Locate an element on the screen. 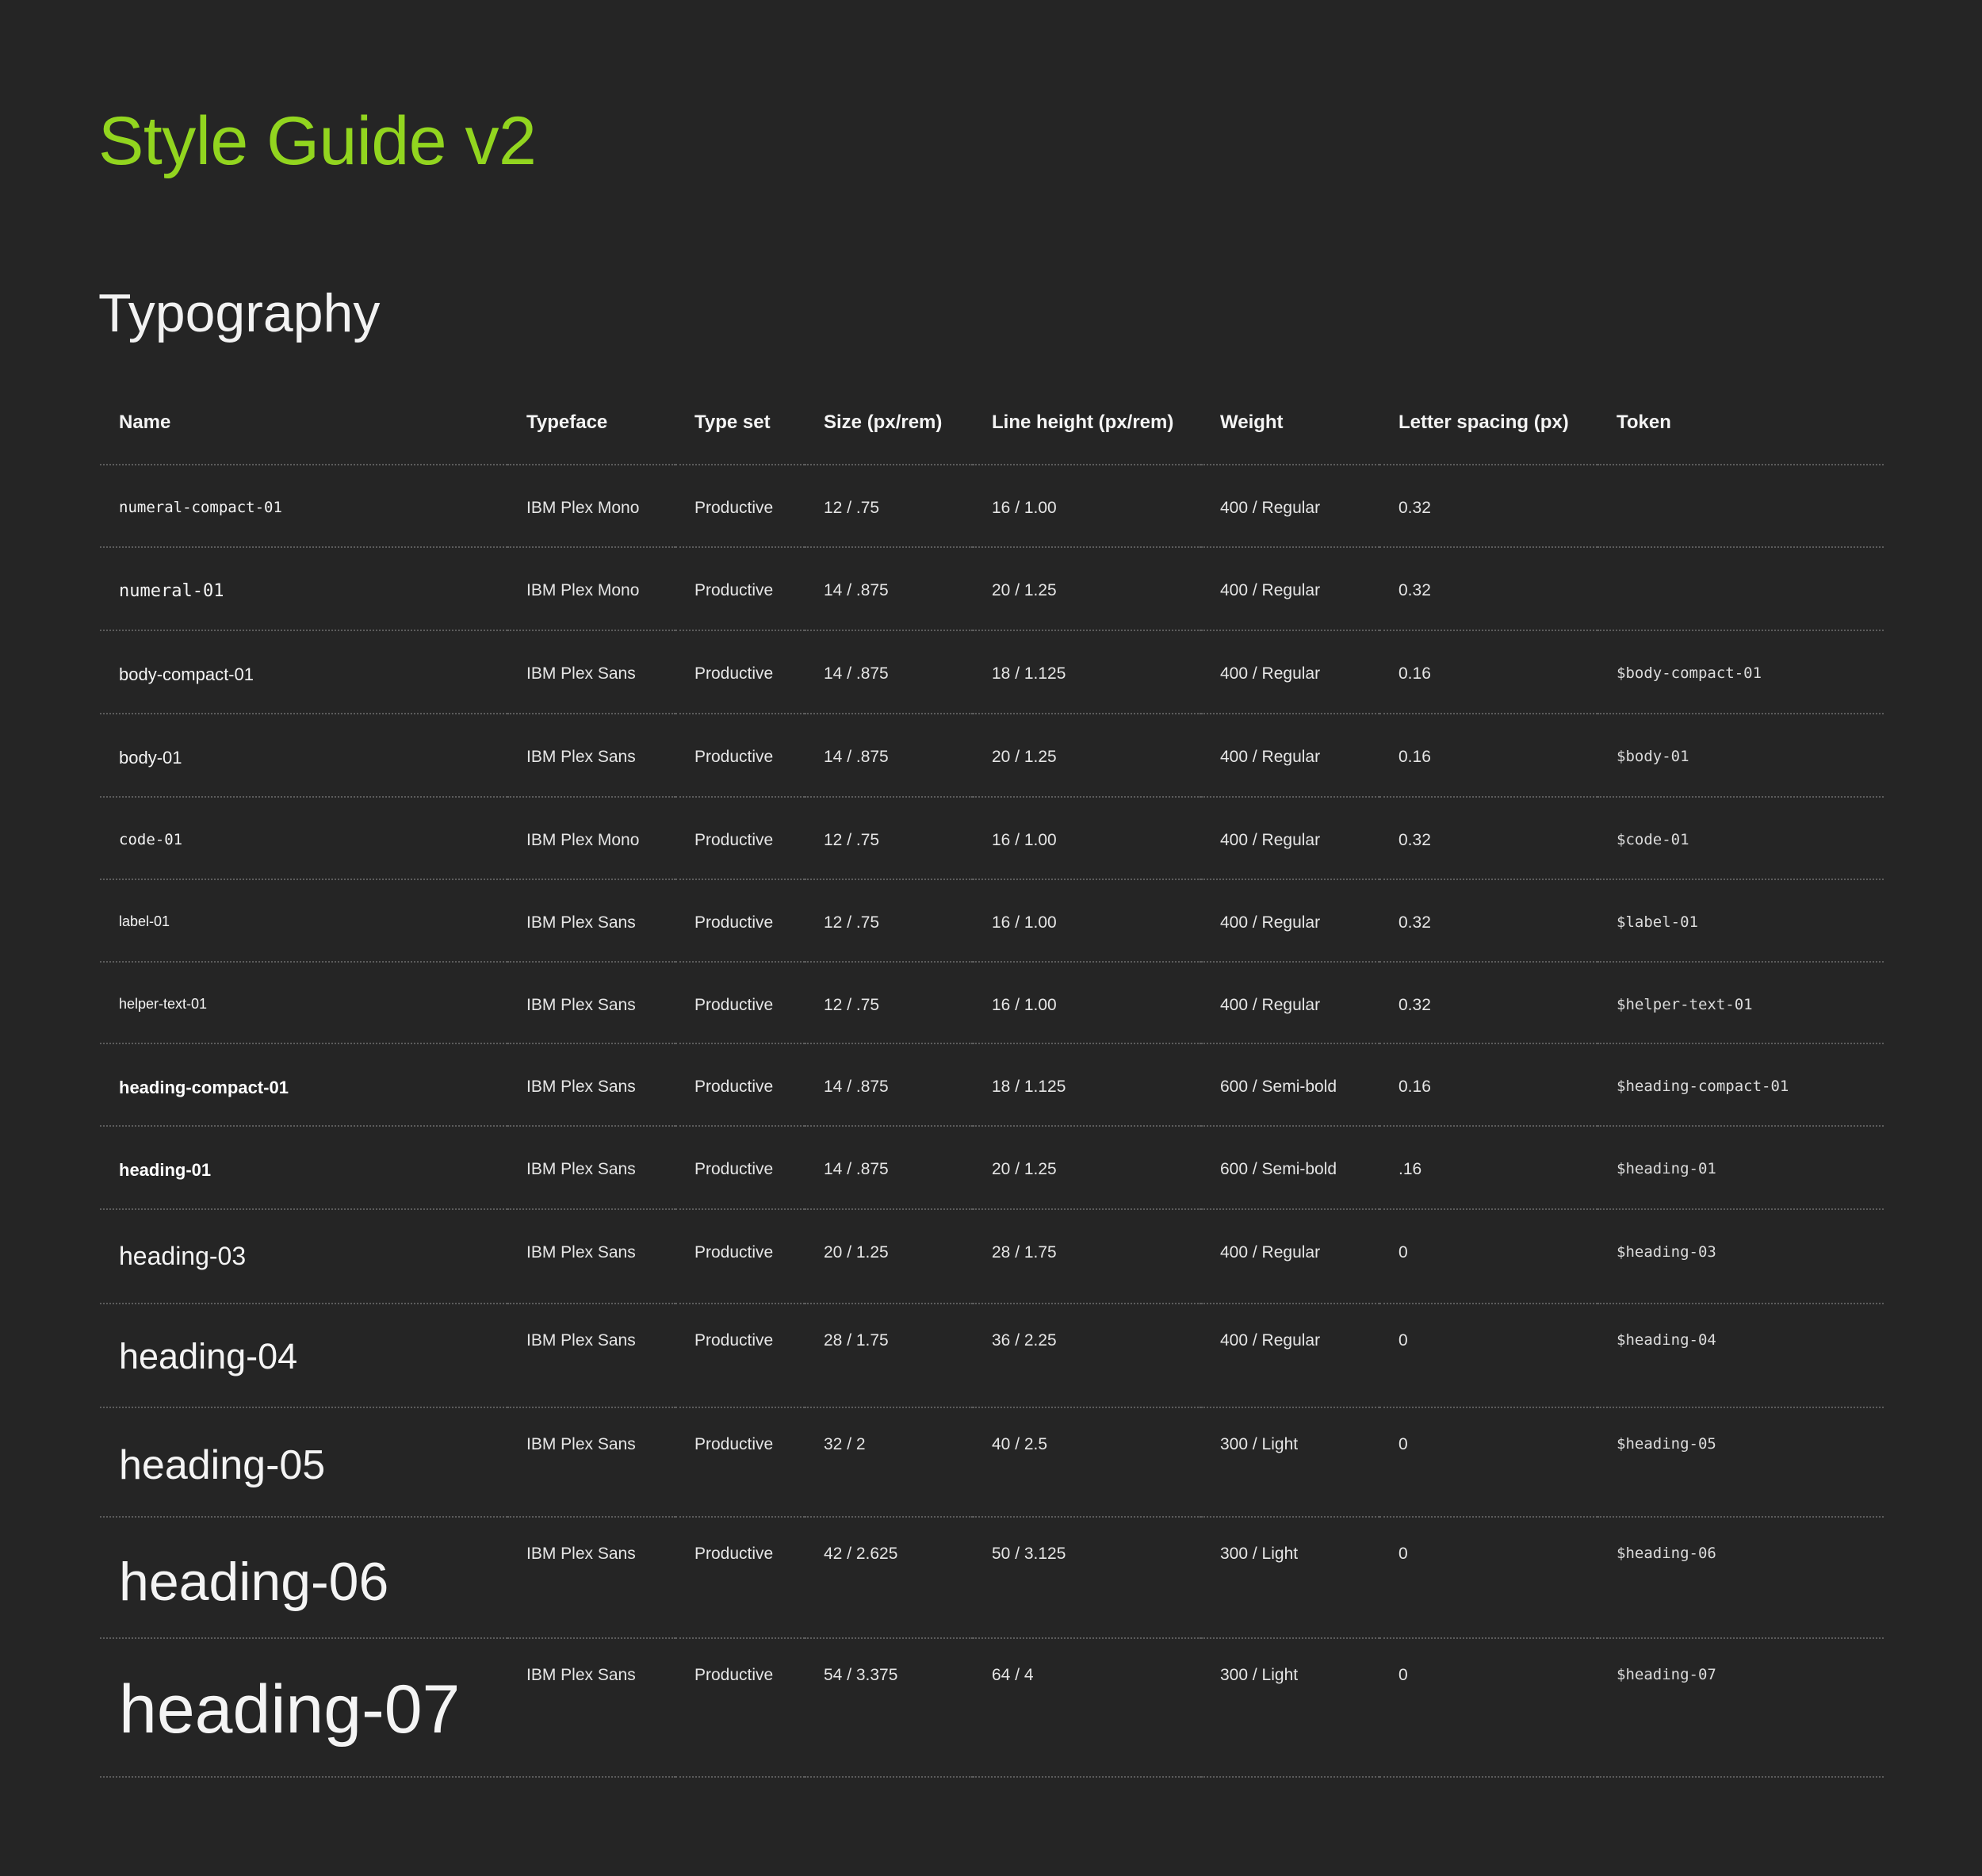 The height and width of the screenshot is (1876, 1982). row-size: 32 / 2 is located at coordinates (845, 1444).